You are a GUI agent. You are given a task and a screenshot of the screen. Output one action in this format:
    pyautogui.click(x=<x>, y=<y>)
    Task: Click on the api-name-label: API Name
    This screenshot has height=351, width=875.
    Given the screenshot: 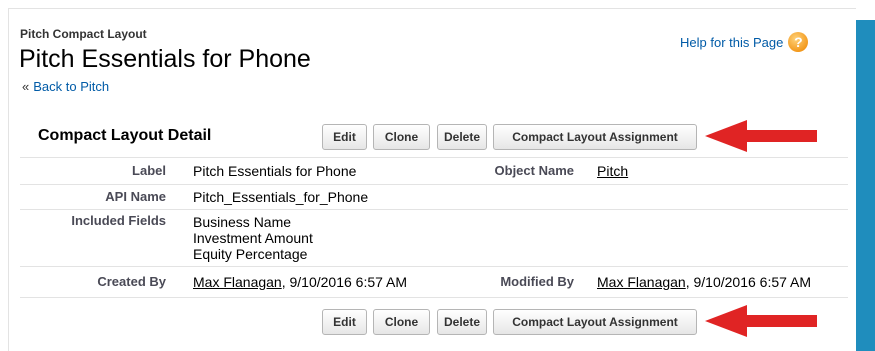 What is the action you would take?
    pyautogui.click(x=135, y=196)
    